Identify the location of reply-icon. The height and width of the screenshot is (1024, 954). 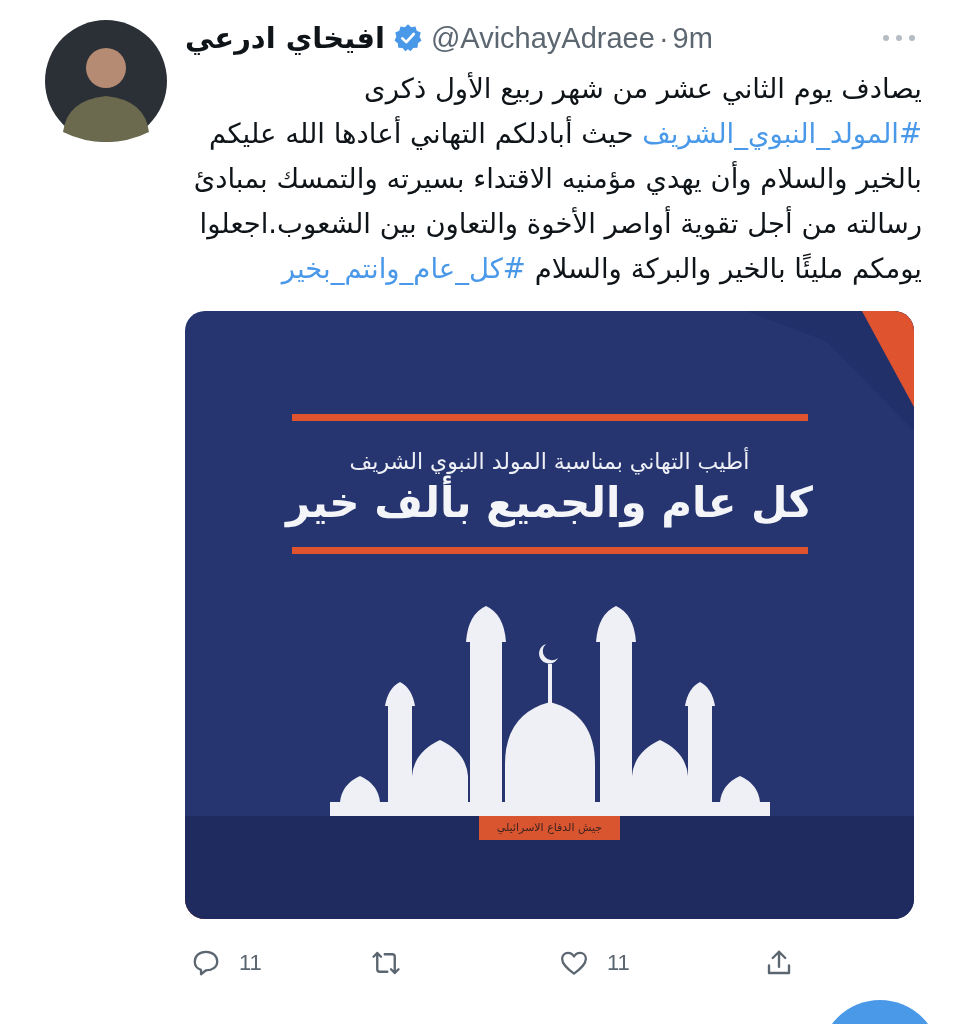
(206, 963).